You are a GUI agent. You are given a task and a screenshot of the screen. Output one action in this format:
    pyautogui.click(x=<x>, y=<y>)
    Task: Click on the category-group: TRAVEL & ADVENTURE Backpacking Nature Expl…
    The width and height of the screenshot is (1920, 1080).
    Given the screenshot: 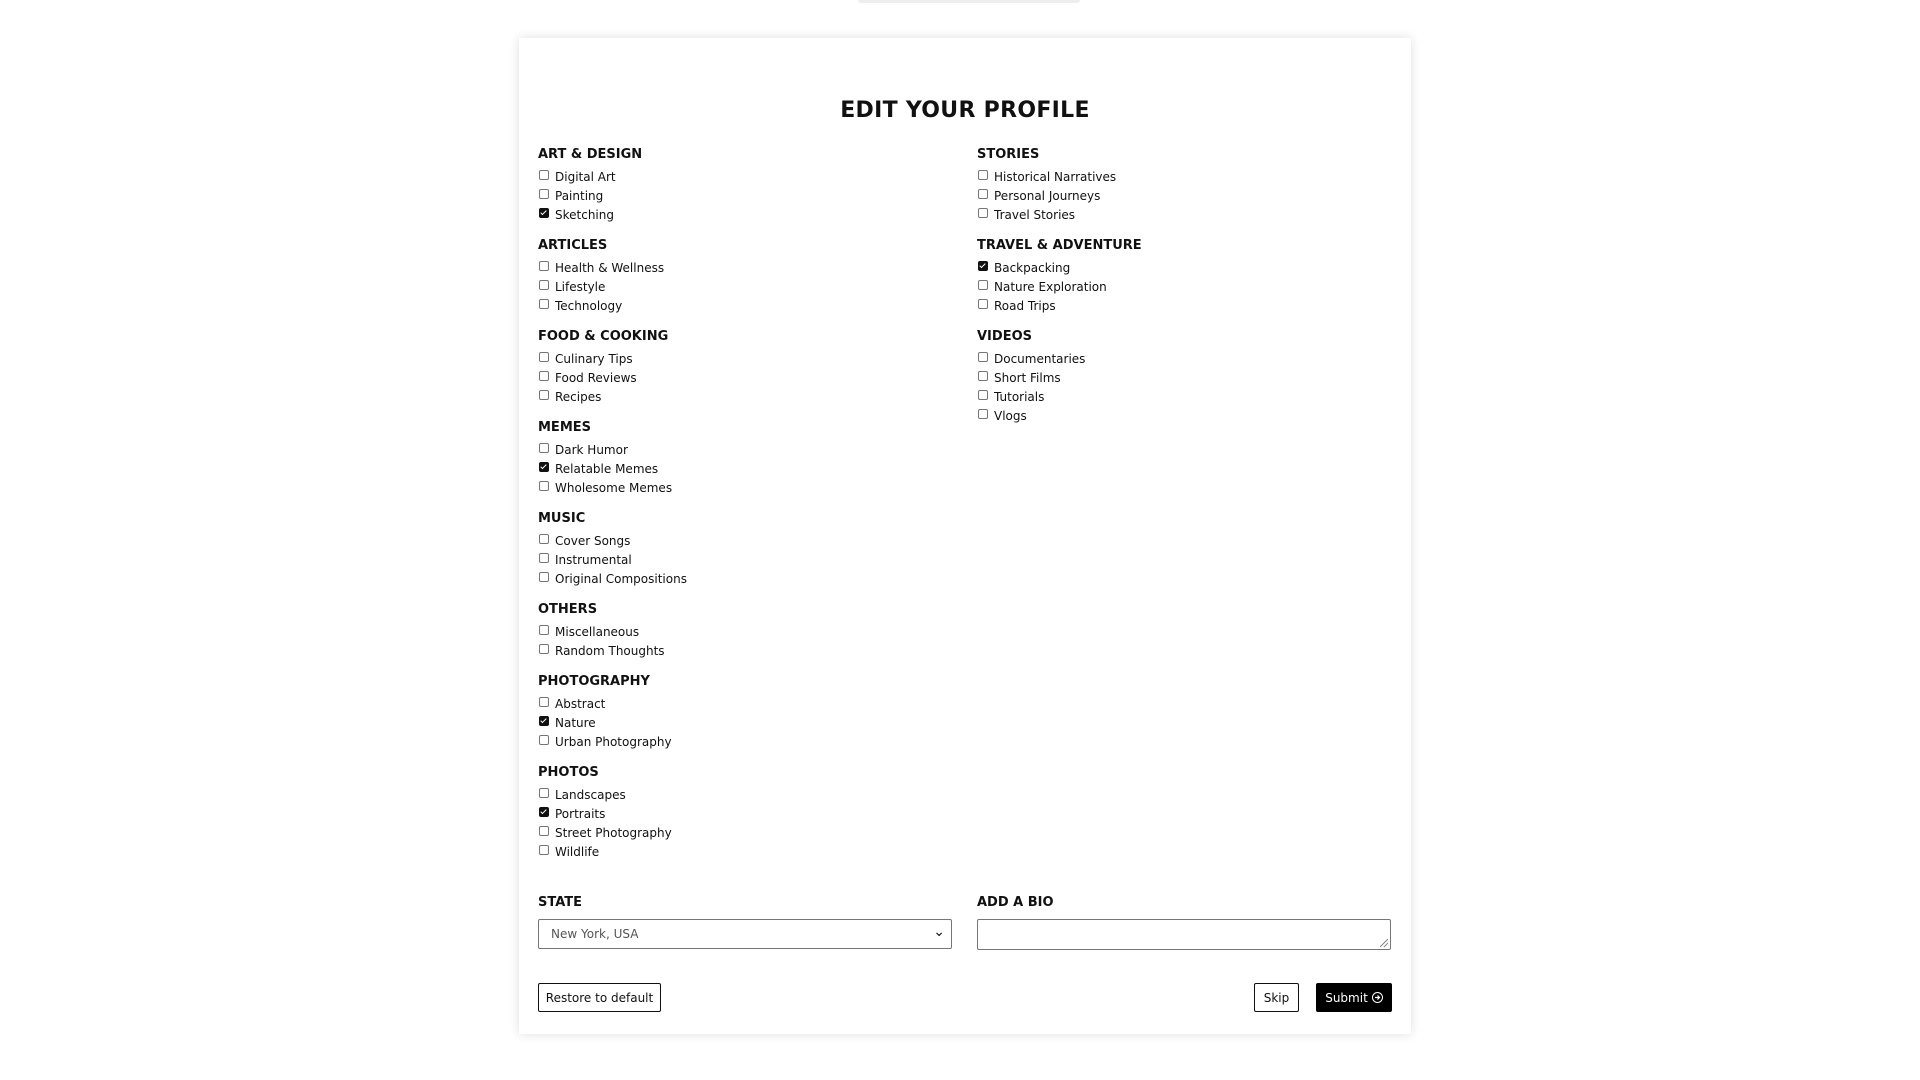 What is the action you would take?
    pyautogui.click(x=1184, y=275)
    